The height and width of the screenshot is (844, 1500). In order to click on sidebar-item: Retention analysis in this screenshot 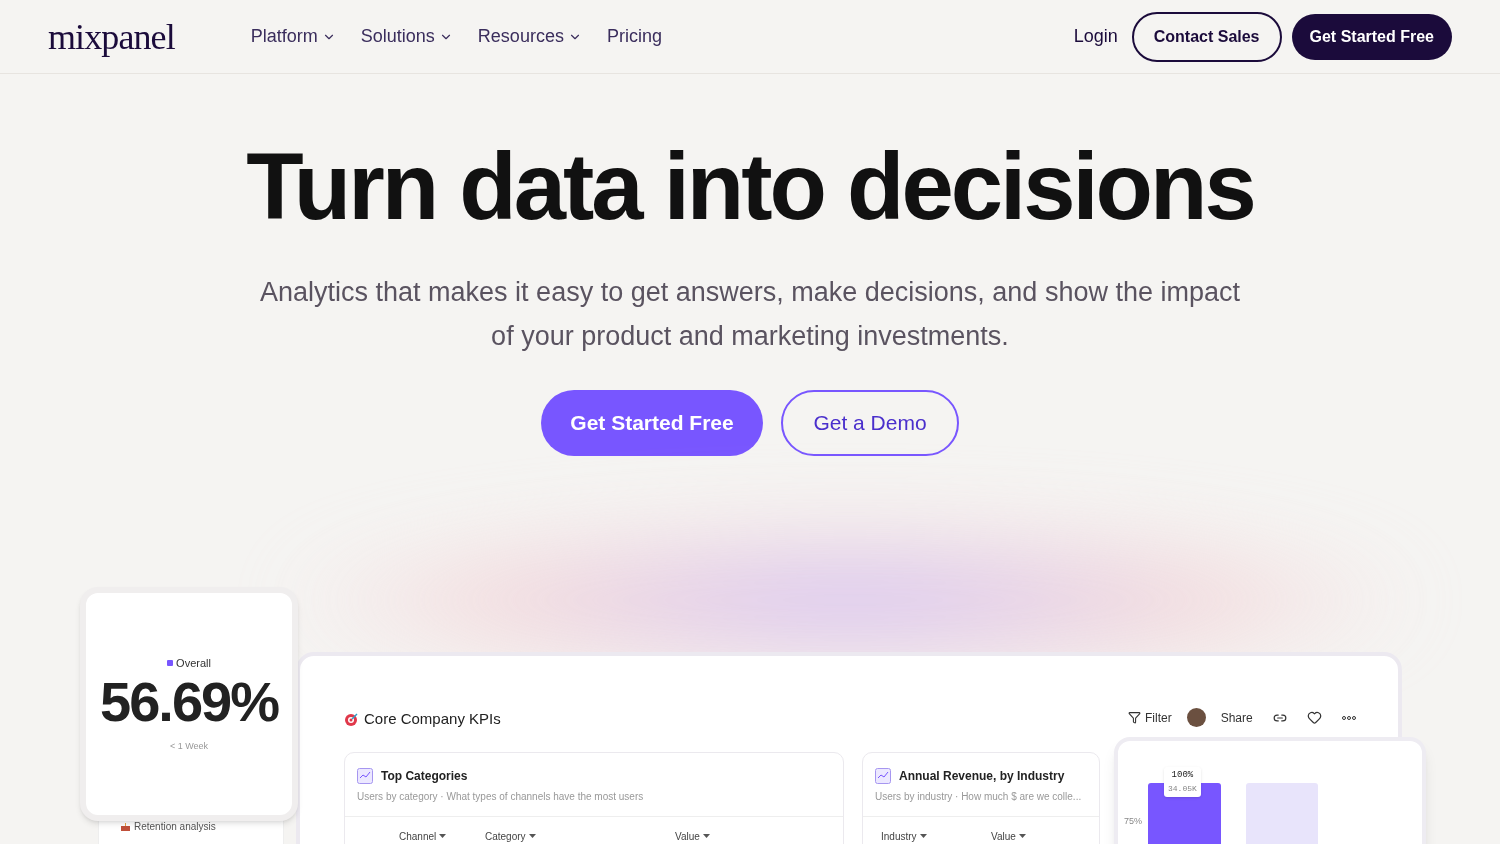, I will do `click(175, 826)`.